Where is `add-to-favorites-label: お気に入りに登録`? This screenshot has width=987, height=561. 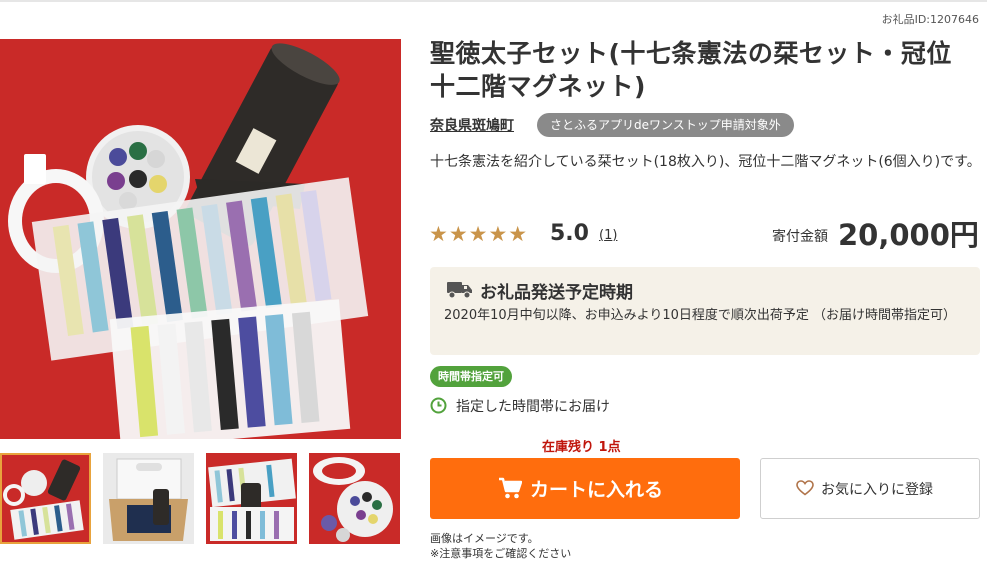
add-to-favorites-label: お気に入りに登録 is located at coordinates (877, 490).